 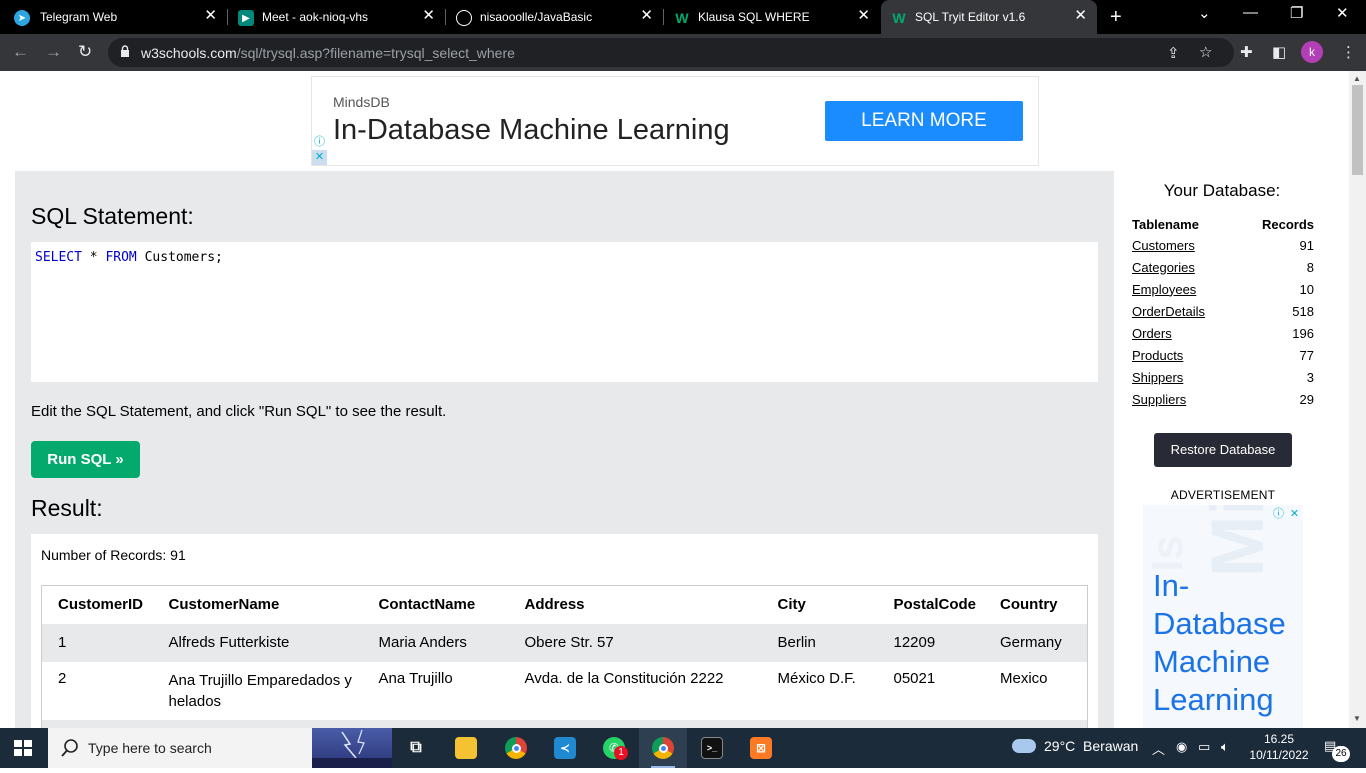 I want to click on sql-code-editor: SELECT * FROM Customers;, so click(x=564, y=312).